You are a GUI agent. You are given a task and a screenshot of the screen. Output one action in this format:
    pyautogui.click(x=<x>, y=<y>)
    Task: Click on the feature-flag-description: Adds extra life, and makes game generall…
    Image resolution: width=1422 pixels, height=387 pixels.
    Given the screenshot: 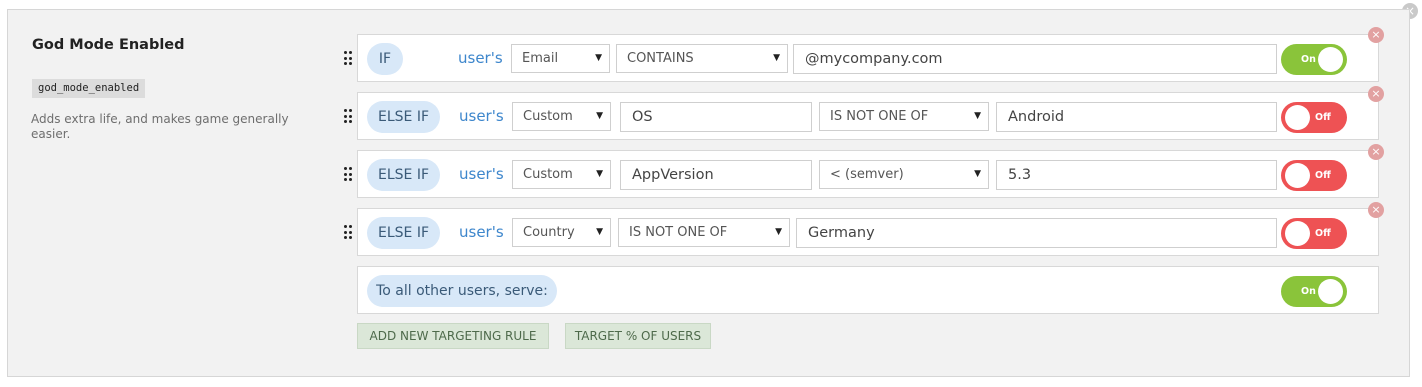 What is the action you would take?
    pyautogui.click(x=160, y=126)
    